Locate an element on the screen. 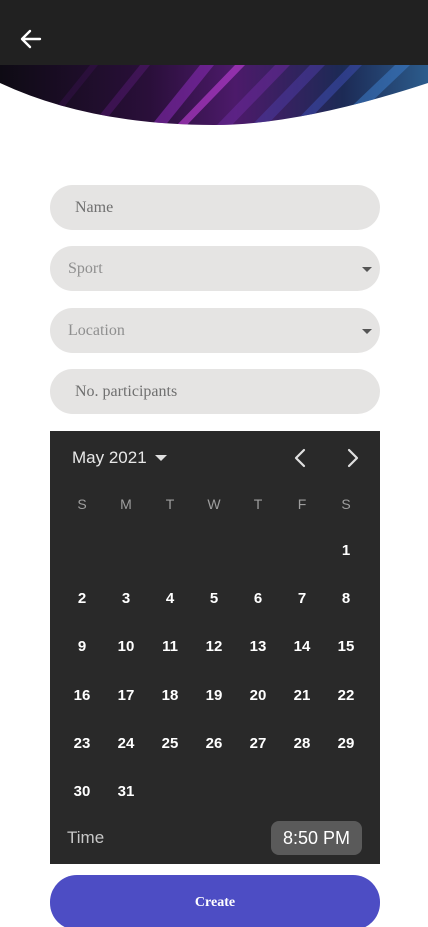  calendar-day: 22 is located at coordinates (346, 696).